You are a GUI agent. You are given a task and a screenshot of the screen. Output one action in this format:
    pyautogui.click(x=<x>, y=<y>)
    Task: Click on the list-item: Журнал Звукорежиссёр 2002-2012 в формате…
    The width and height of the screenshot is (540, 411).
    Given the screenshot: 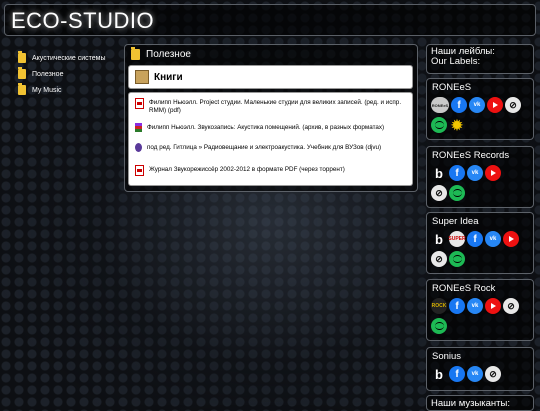 What is the action you would take?
    pyautogui.click(x=271, y=170)
    